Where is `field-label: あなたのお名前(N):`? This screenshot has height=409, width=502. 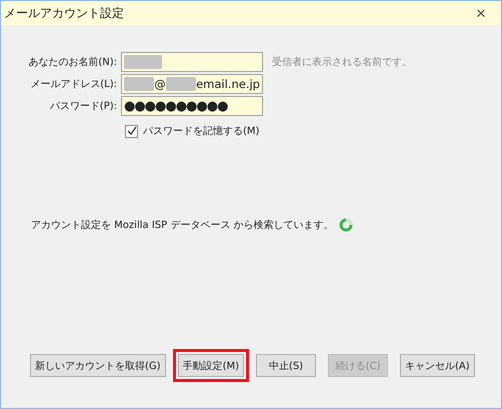 field-label: あなたのお名前(N): is located at coordinates (72, 62).